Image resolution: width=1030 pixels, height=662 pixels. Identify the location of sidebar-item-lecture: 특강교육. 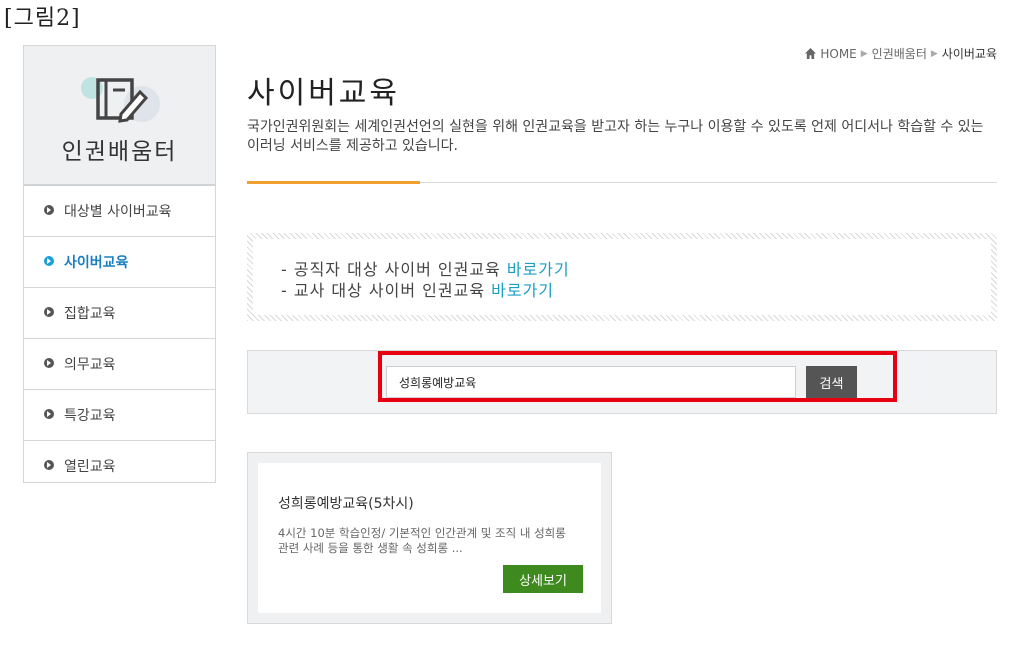
(119, 415).